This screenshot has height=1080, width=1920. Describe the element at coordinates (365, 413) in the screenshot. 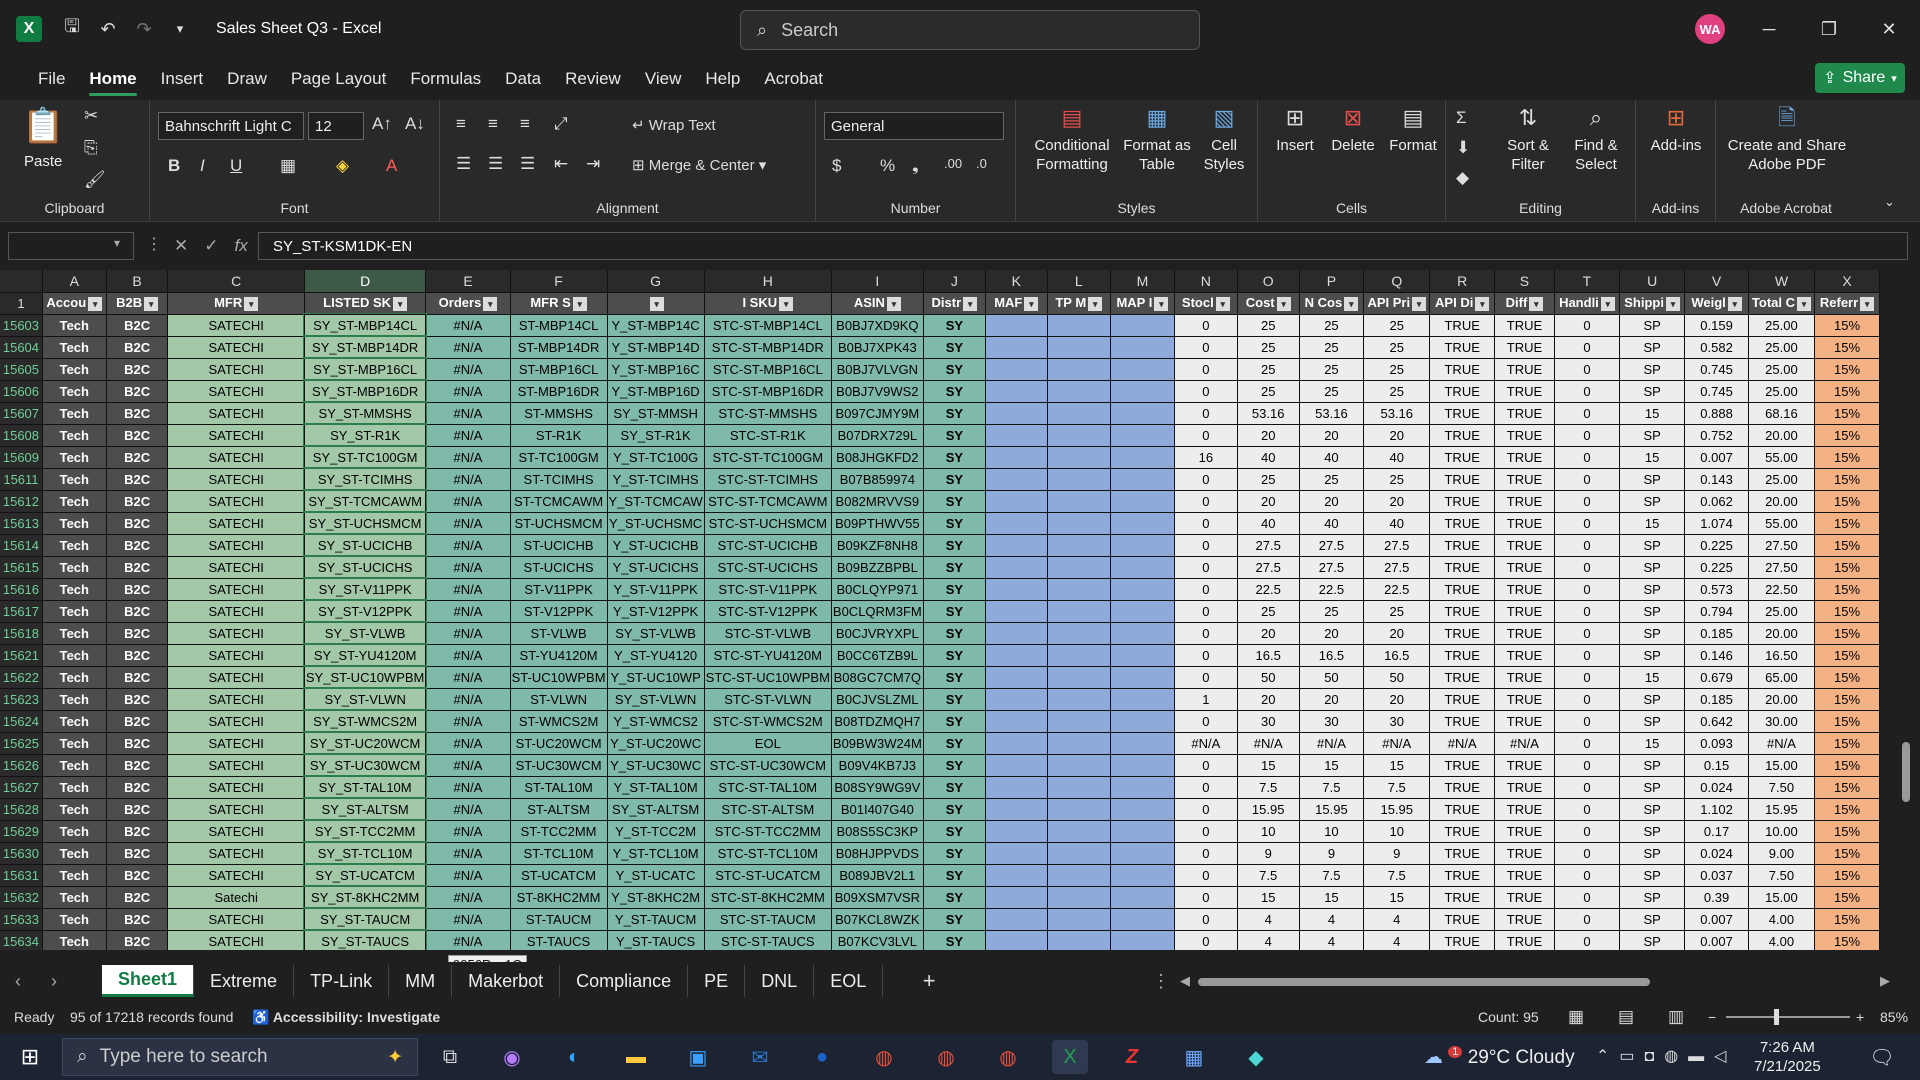

I see `cell: SY_ST-MMSHS` at that location.